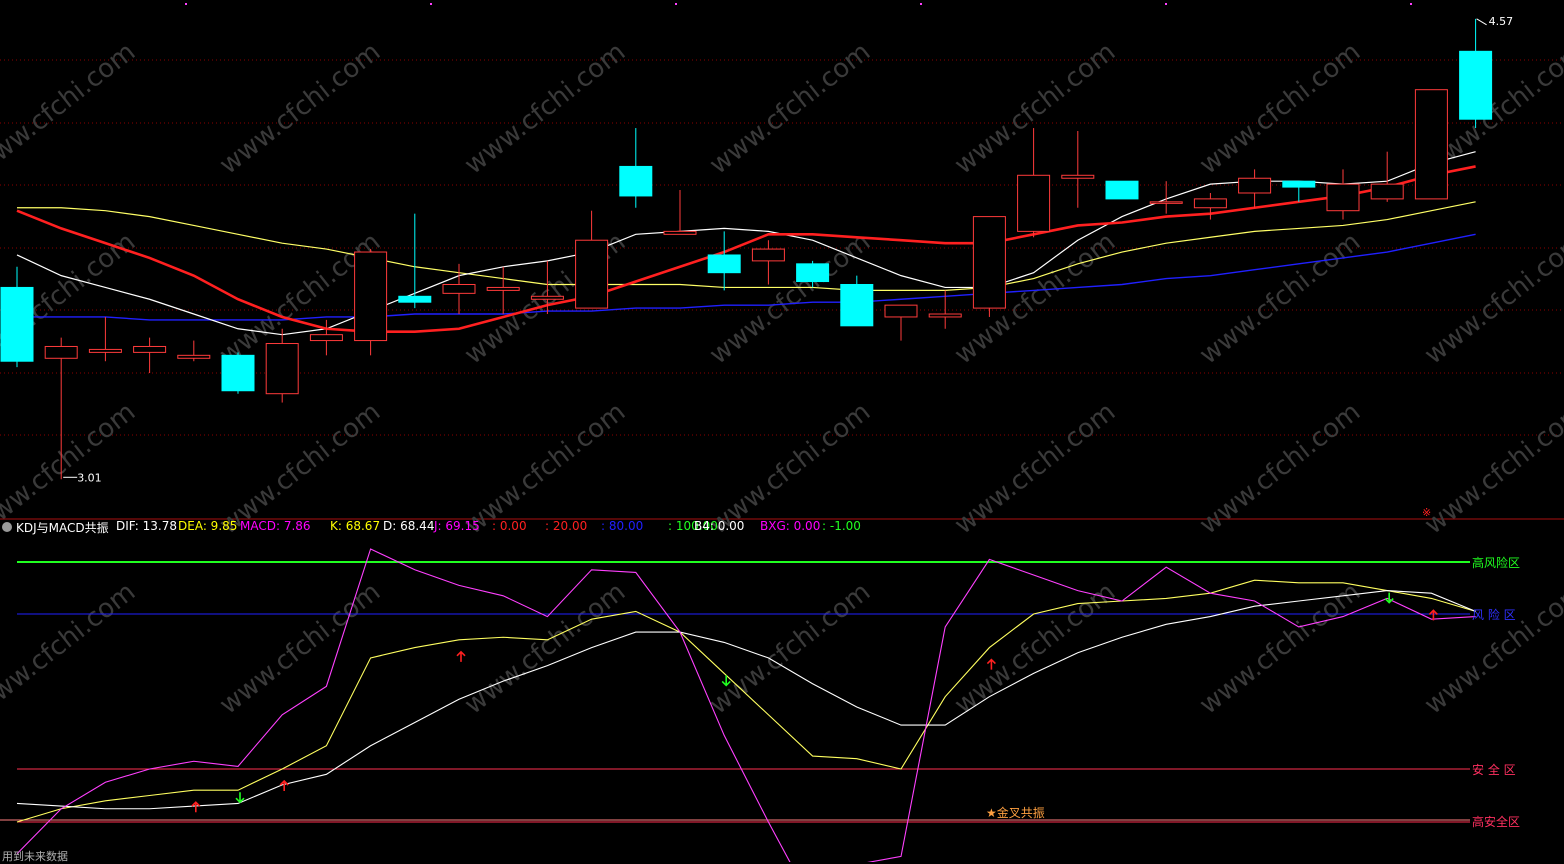  Describe the element at coordinates (545, 649) in the screenshot. I see `watermark-23: www.cfchi.com` at that location.